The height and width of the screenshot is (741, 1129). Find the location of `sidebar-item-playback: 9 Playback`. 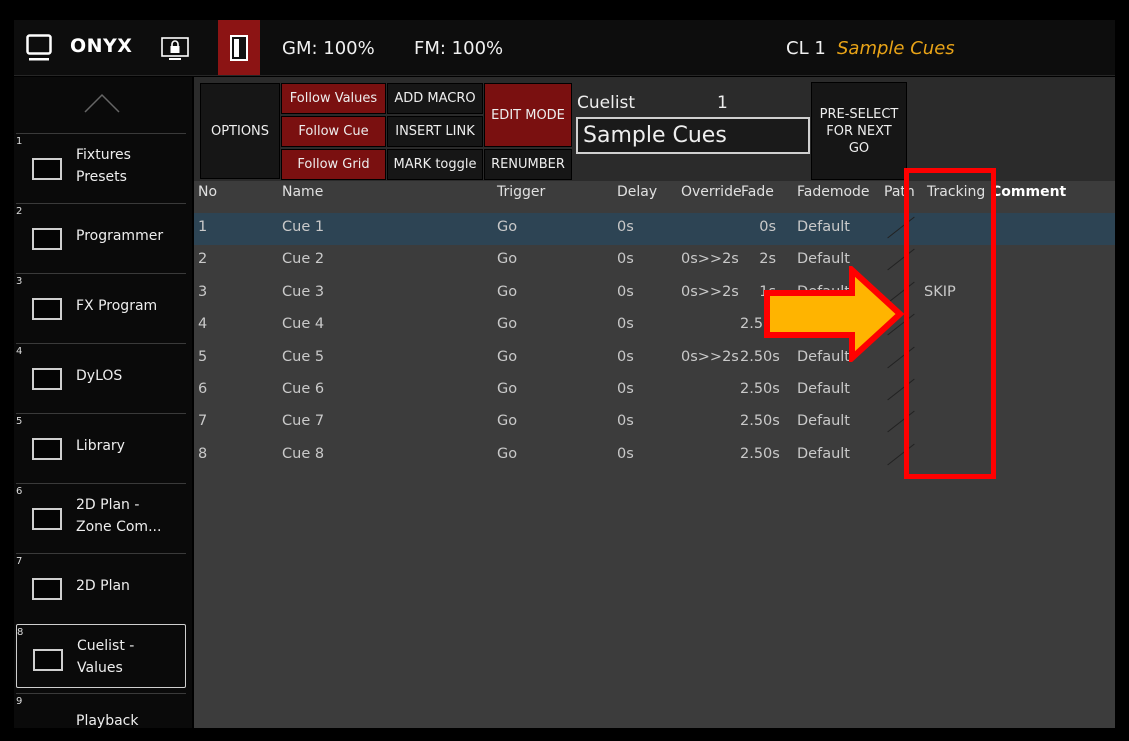

sidebar-item-playback: 9 Playback is located at coordinates (101, 710).